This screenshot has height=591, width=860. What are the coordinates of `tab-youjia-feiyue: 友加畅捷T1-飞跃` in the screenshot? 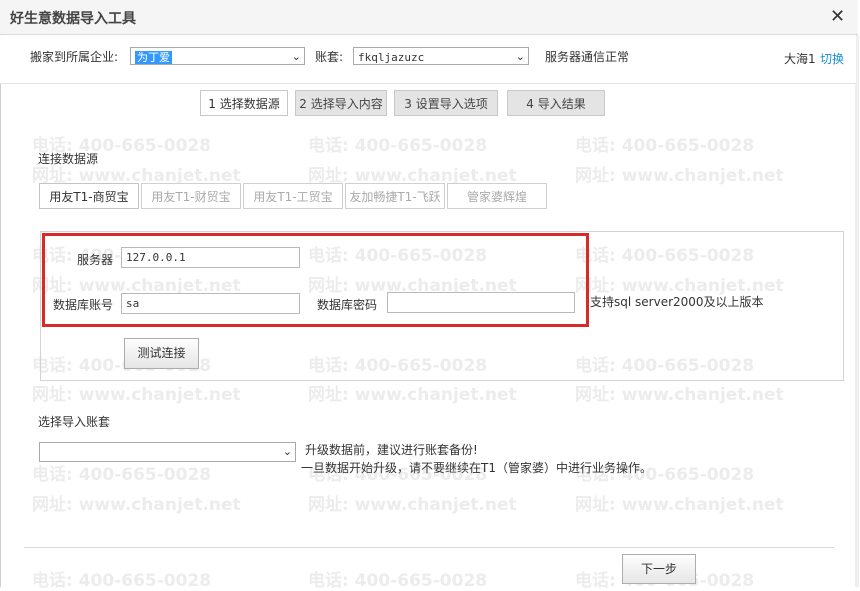 It's located at (395, 196).